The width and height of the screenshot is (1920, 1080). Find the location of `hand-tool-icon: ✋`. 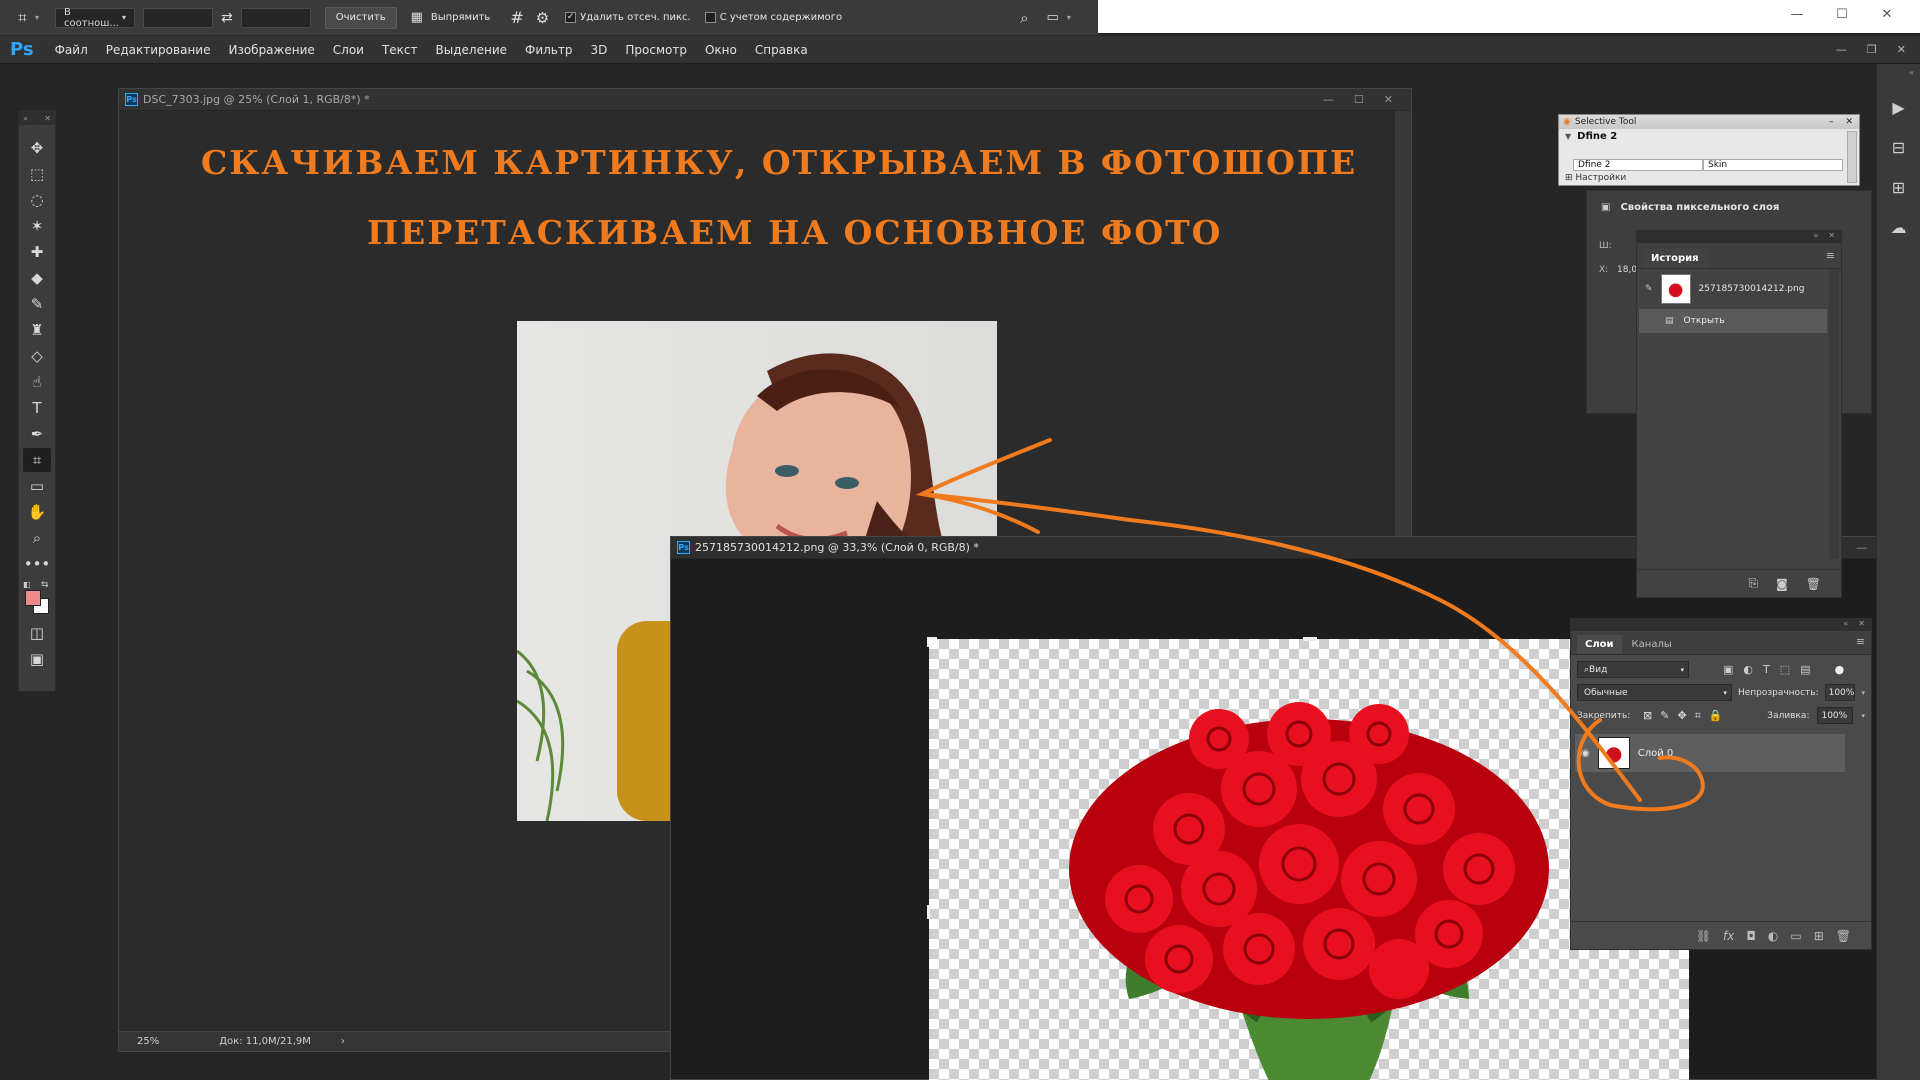

hand-tool-icon: ✋ is located at coordinates (37, 512).